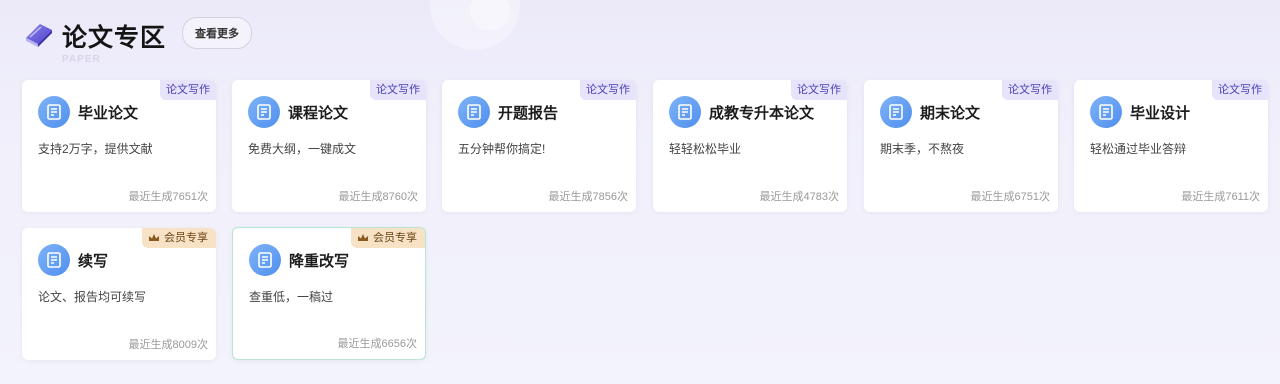 Image resolution: width=1280 pixels, height=384 pixels. I want to click on generation-count: 最近生成7856次, so click(588, 197).